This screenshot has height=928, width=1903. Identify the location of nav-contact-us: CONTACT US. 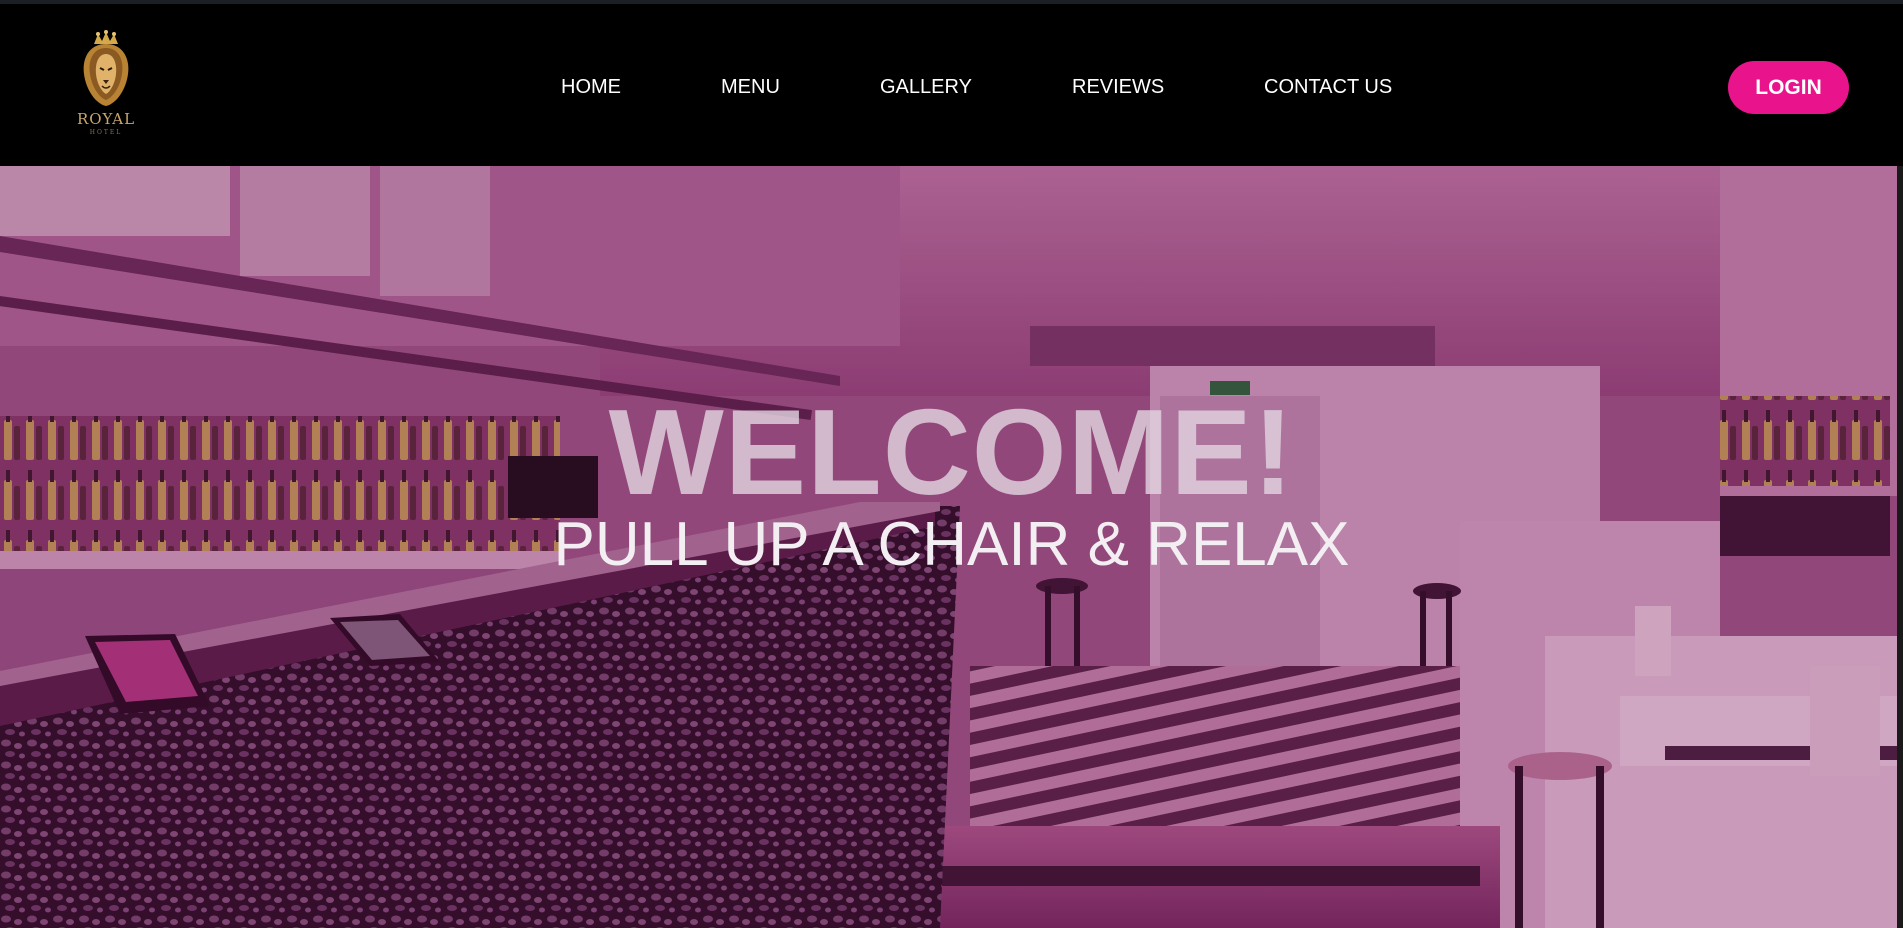
(1328, 87).